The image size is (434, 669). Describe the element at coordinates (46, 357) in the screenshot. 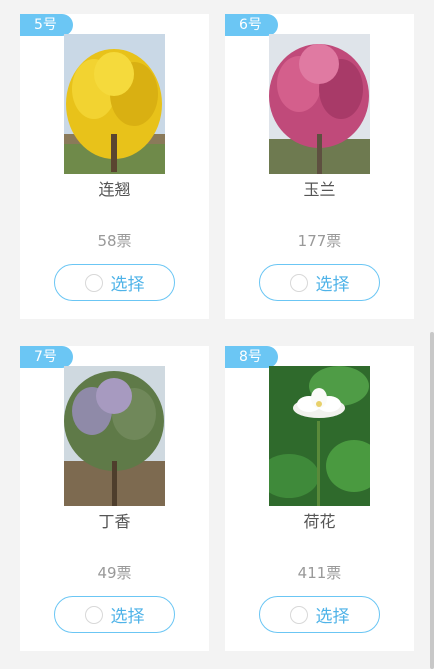

I see `number-badge: 7号` at that location.